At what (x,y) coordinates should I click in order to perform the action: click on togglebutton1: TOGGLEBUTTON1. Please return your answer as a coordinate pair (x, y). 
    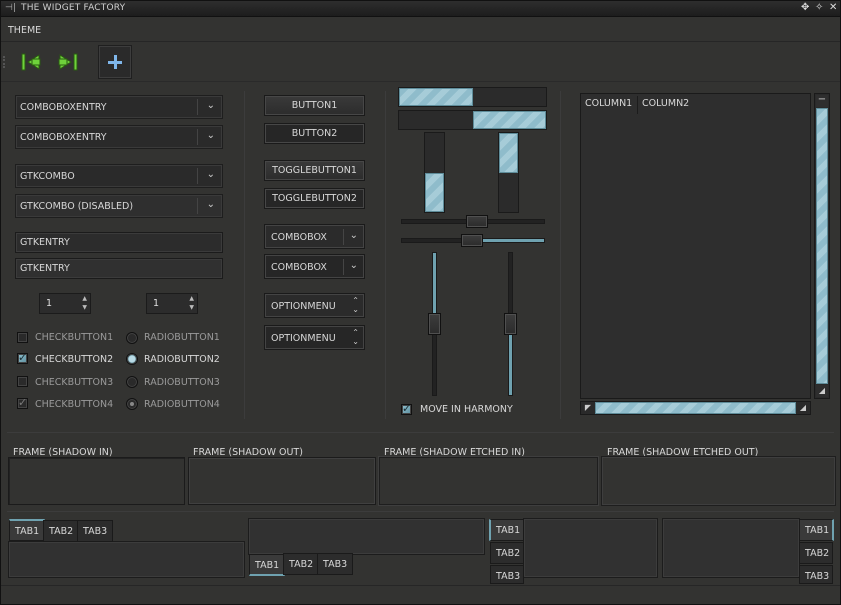
    Looking at the image, I should click on (314, 170).